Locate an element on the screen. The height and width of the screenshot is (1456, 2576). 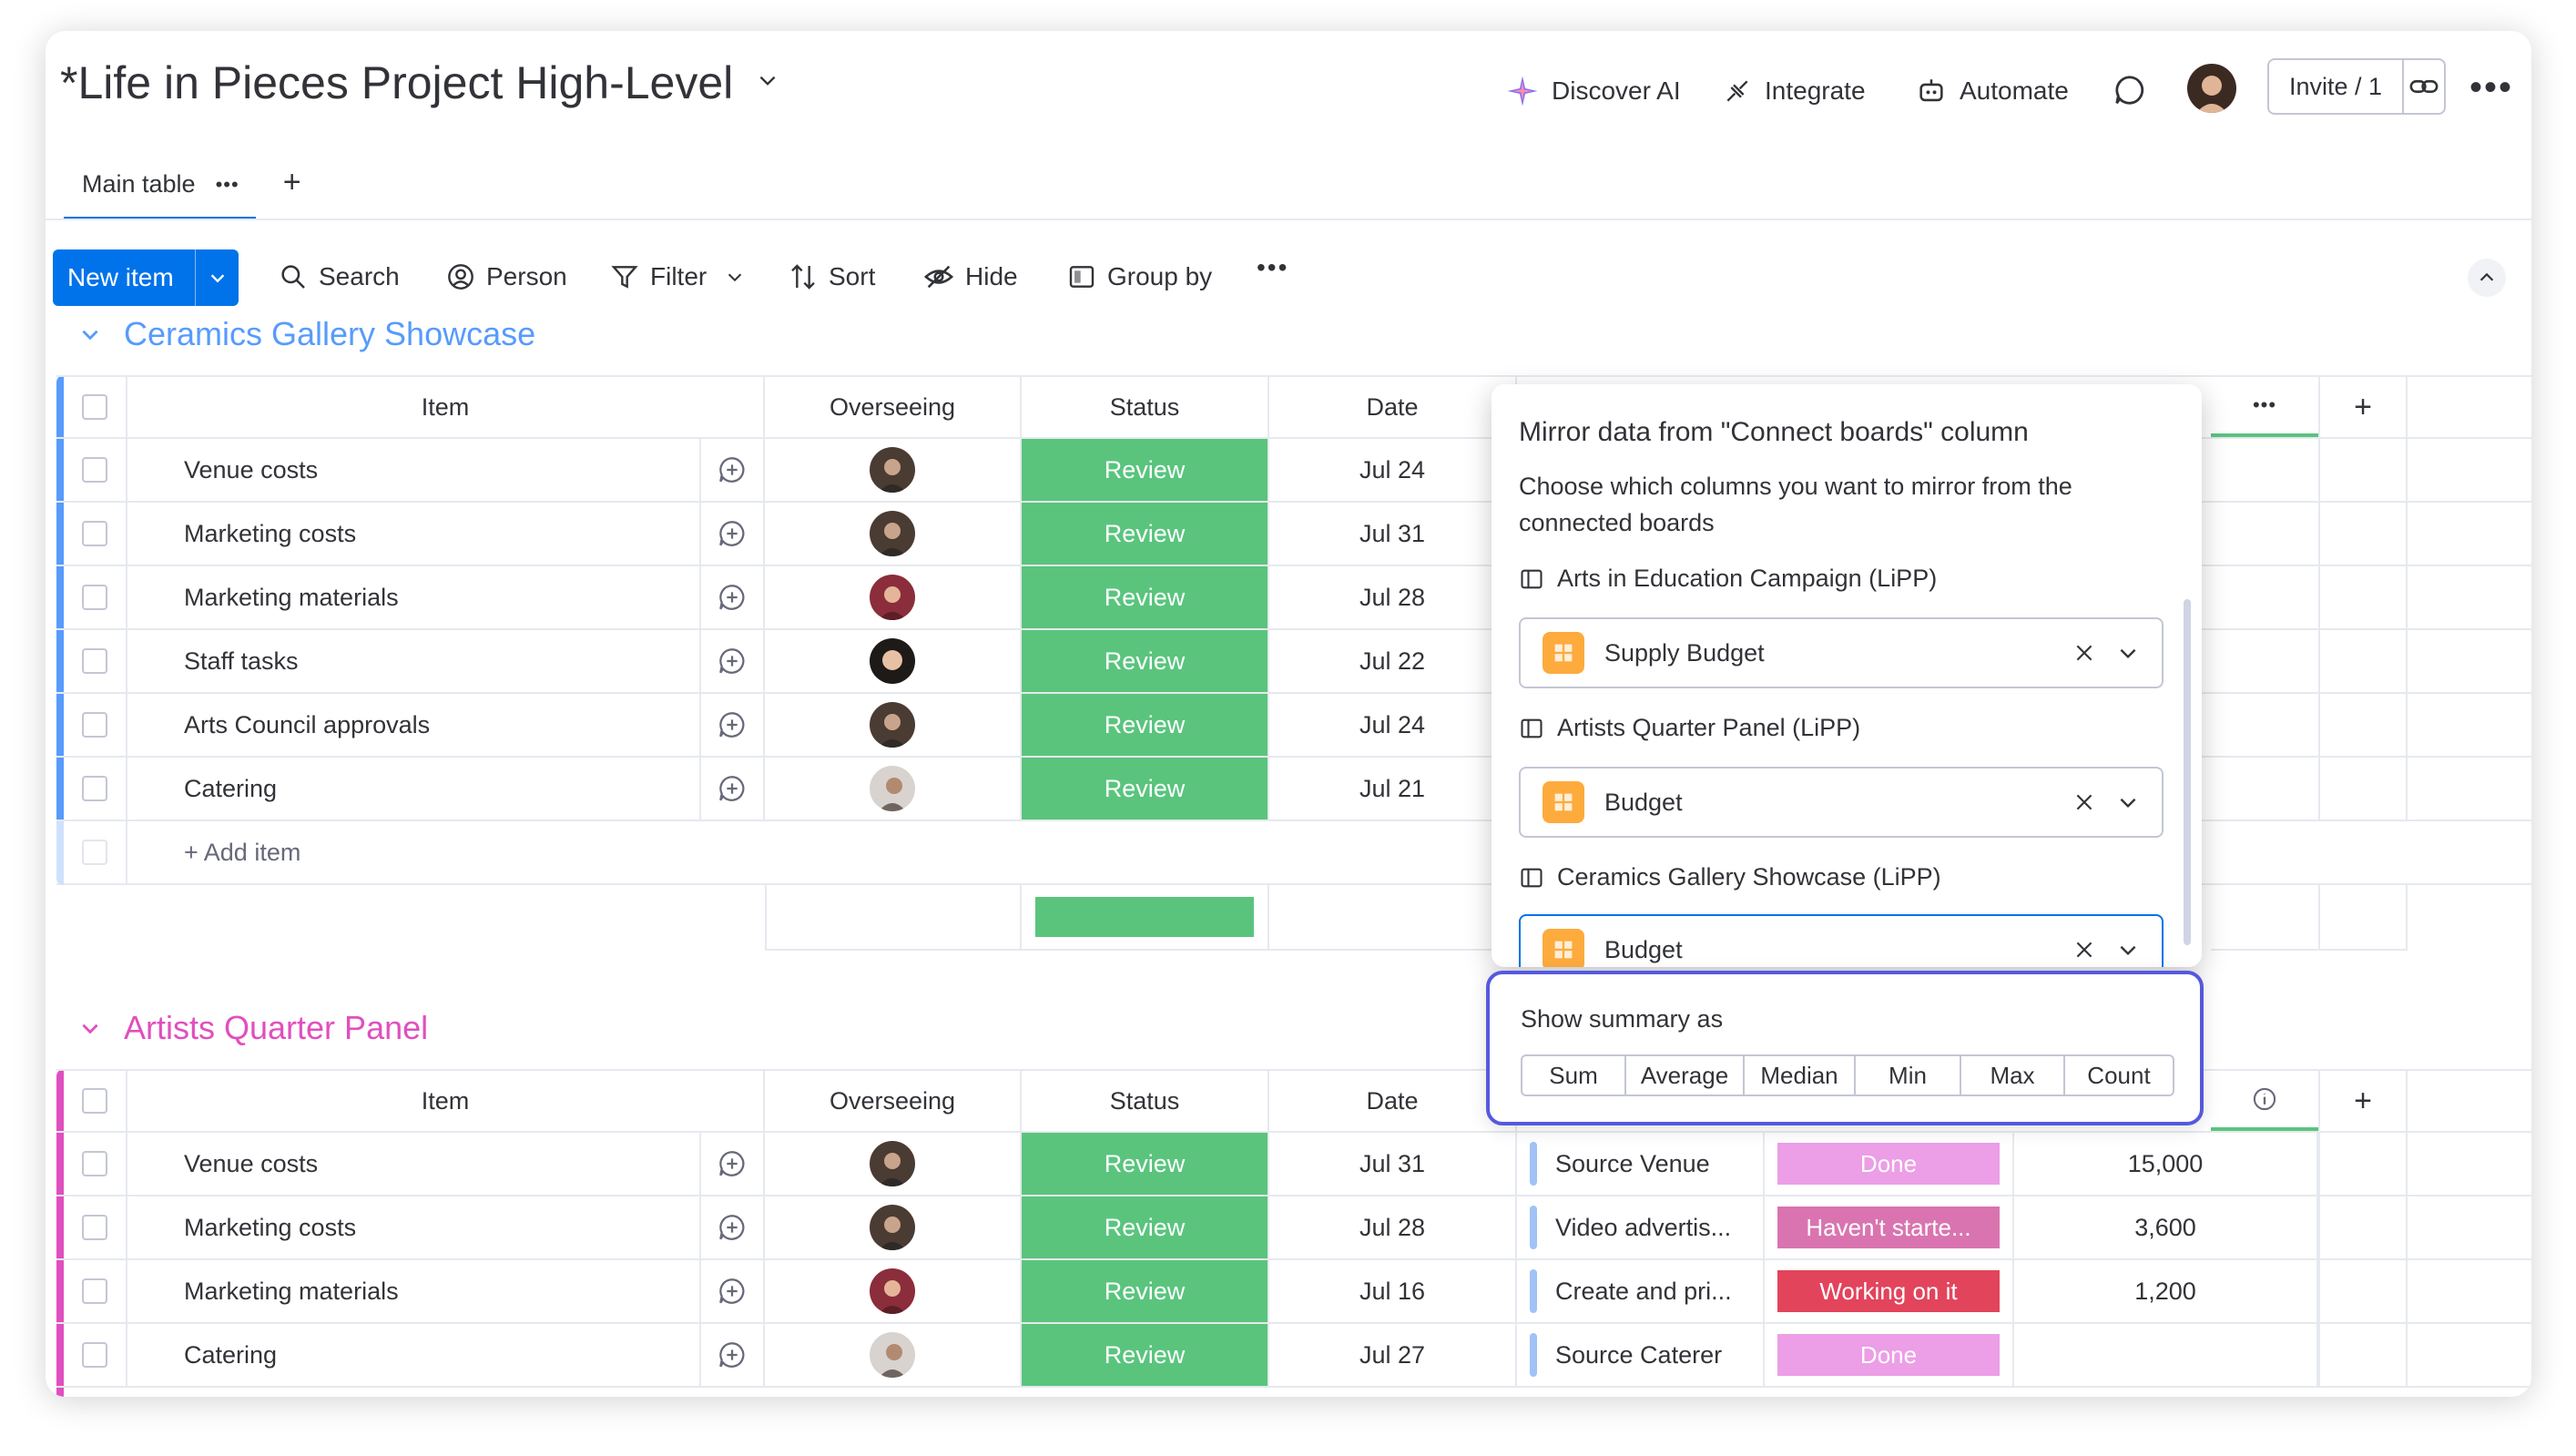
summary-option-count: Count is located at coordinates (2119, 1075).